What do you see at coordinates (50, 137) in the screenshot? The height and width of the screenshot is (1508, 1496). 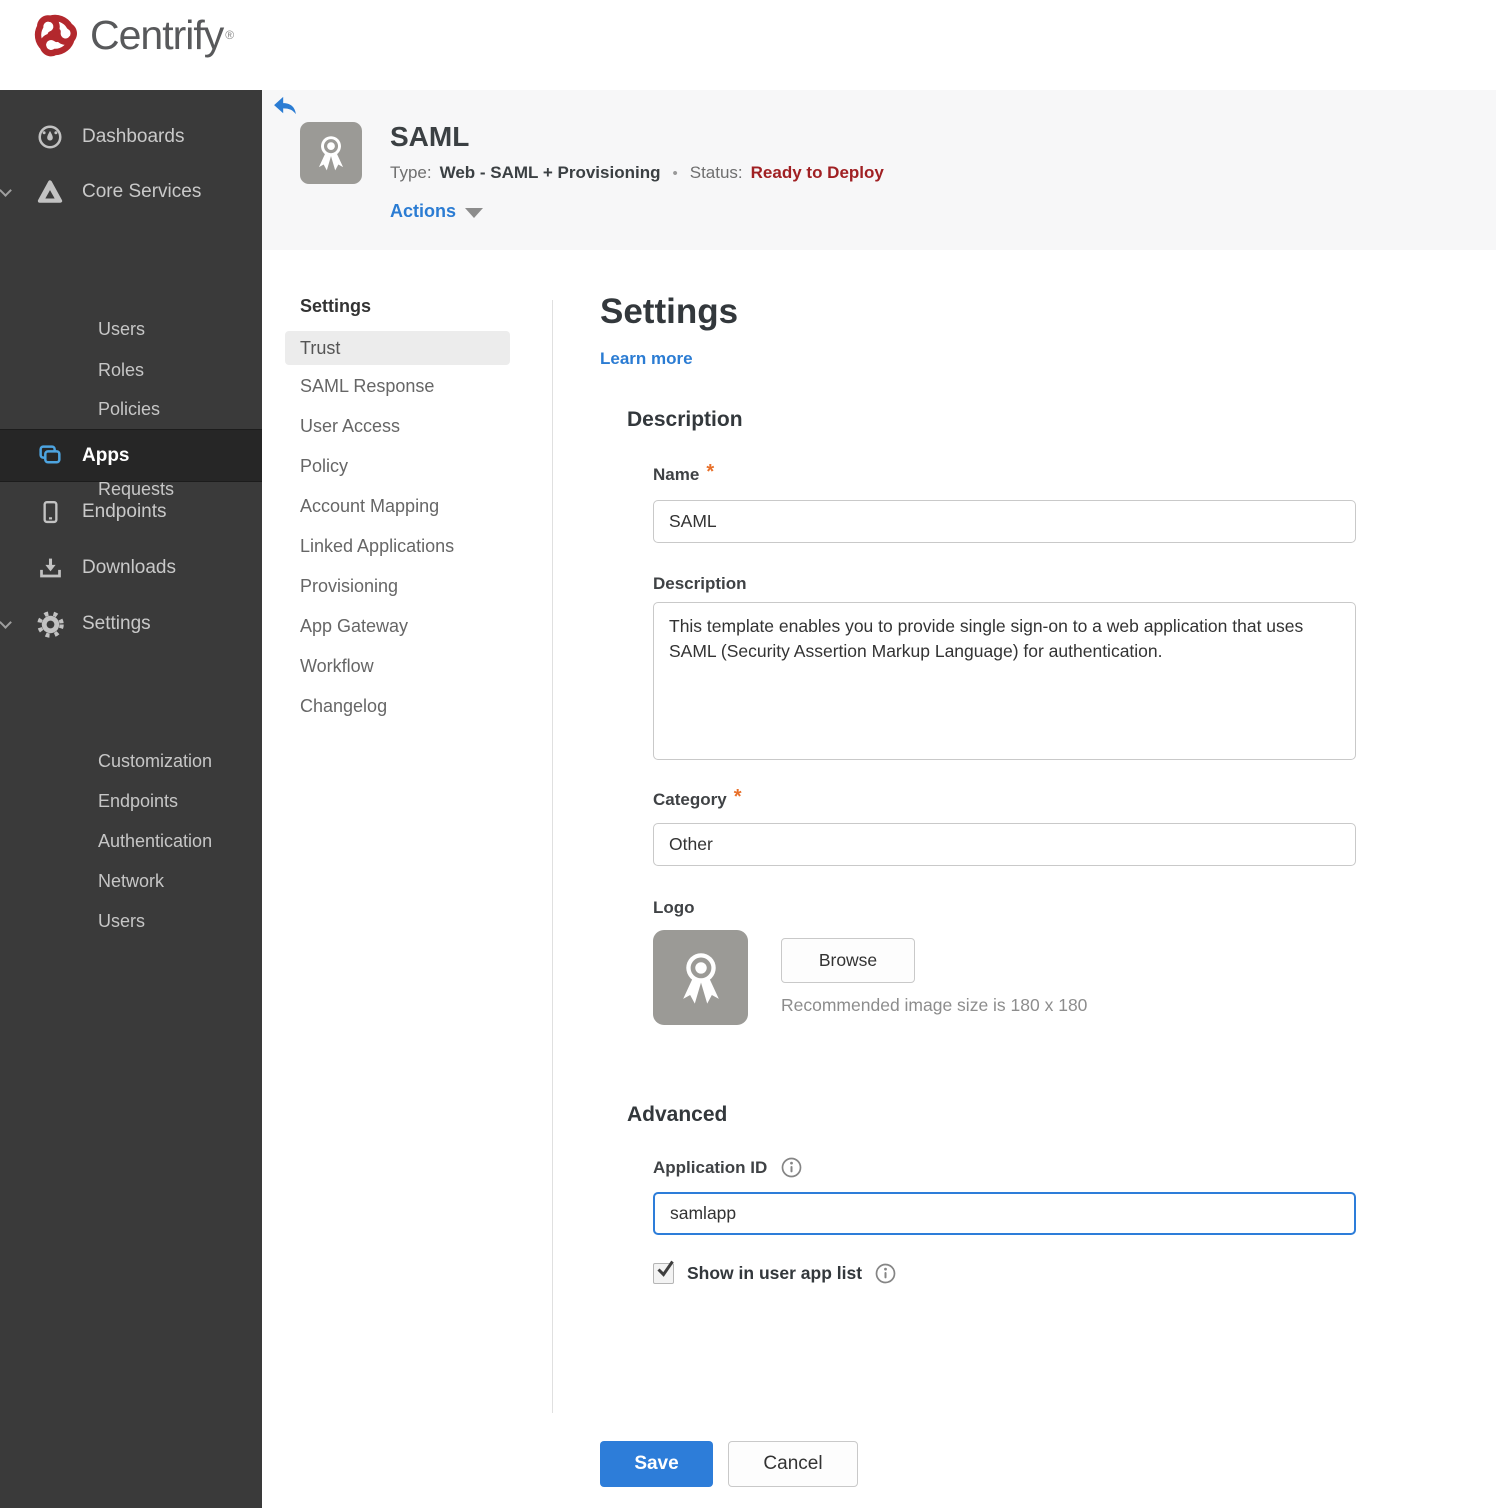 I see `gauge-icon` at bounding box center [50, 137].